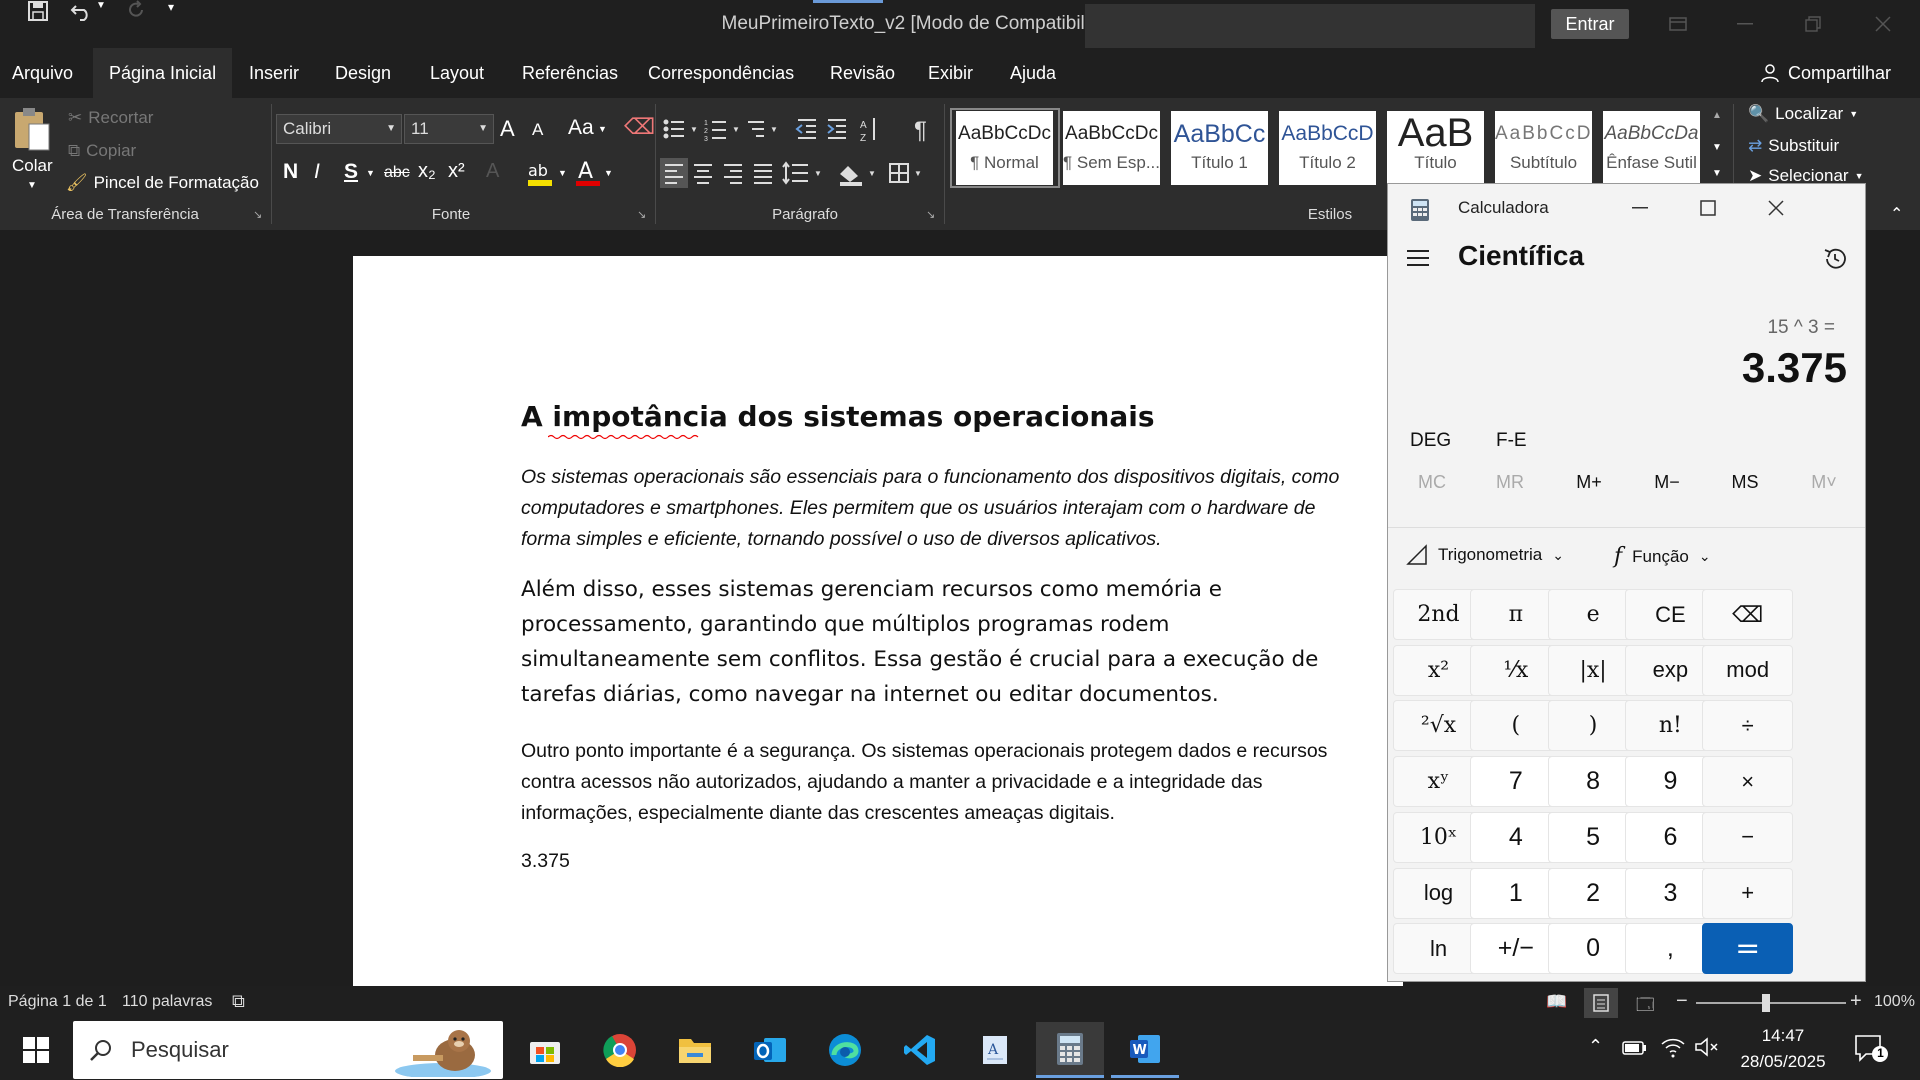 Image resolution: width=1920 pixels, height=1080 pixels. I want to click on paragraph-4: 3.375, so click(941, 861).